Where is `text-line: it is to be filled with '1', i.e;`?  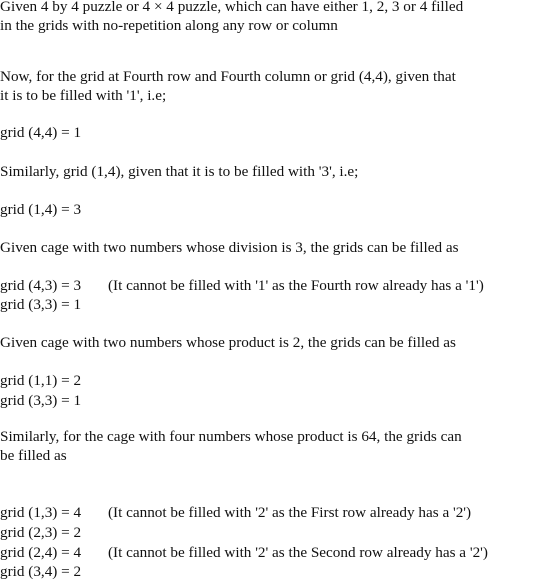
text-line: it is to be filled with '1', i.e; is located at coordinates (83, 96).